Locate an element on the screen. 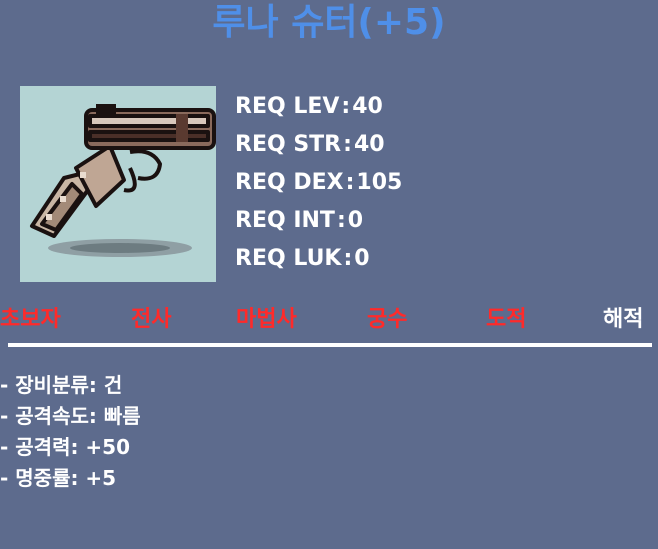  job-pirate: 해적 is located at coordinates (623, 319).